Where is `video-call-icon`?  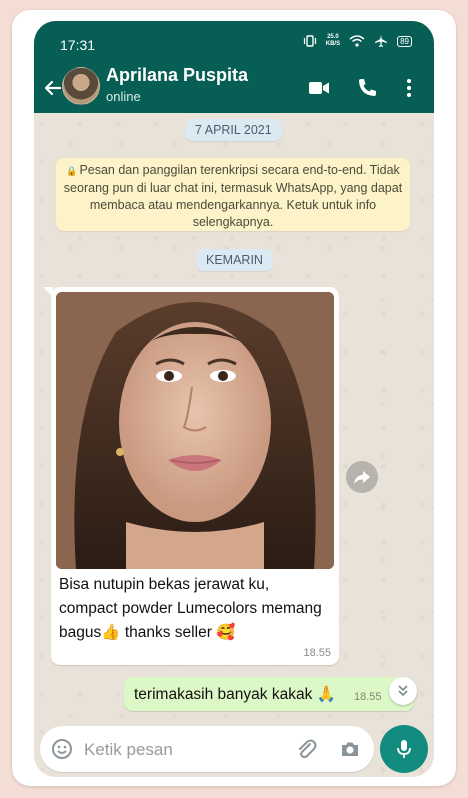
video-call-icon is located at coordinates (319, 88).